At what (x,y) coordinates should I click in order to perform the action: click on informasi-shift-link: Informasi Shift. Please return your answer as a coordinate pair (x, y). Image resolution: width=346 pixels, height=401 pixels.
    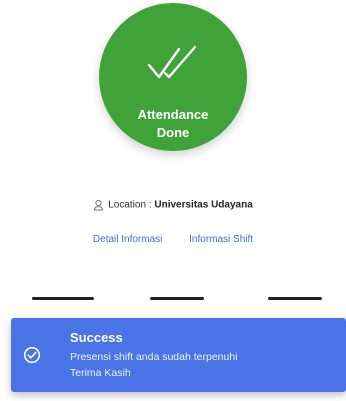
    Looking at the image, I should click on (221, 239).